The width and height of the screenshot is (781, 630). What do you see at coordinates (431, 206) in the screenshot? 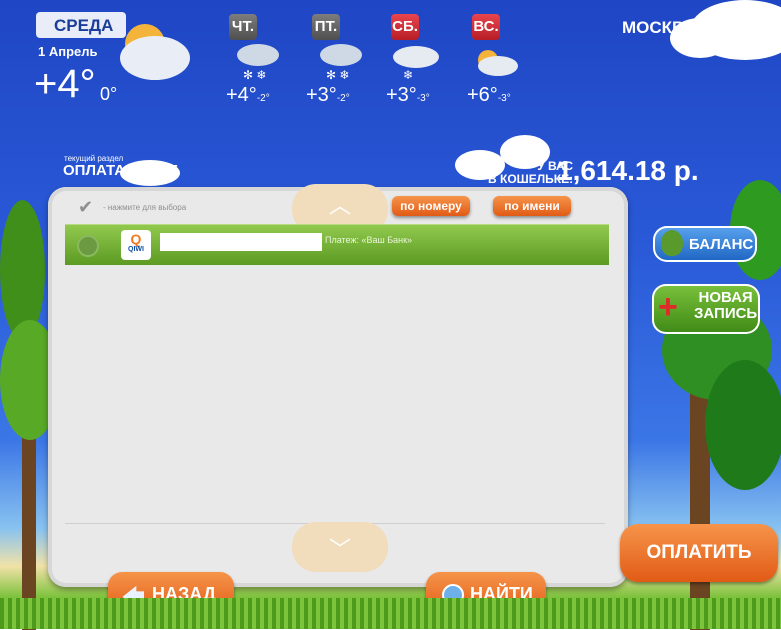
I see `sort-by-number-button: по номеру` at bounding box center [431, 206].